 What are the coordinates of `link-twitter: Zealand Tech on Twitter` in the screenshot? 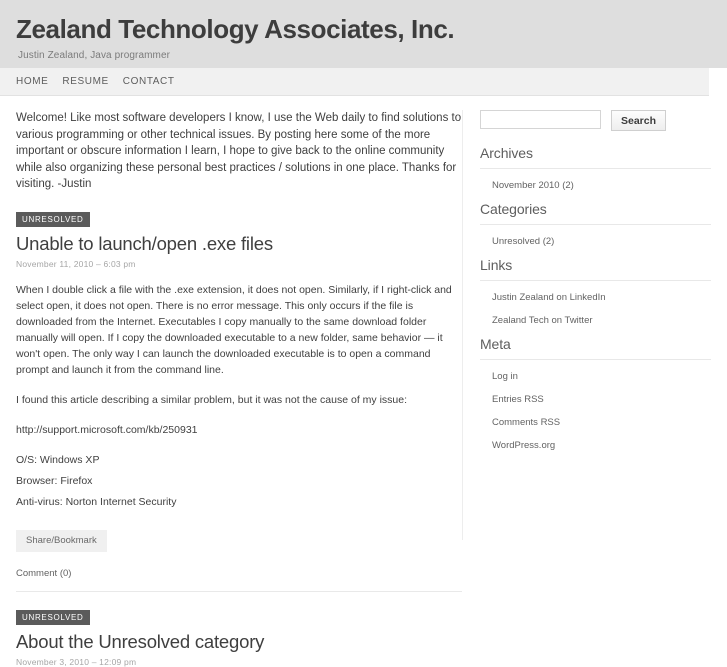 It's located at (542, 320).